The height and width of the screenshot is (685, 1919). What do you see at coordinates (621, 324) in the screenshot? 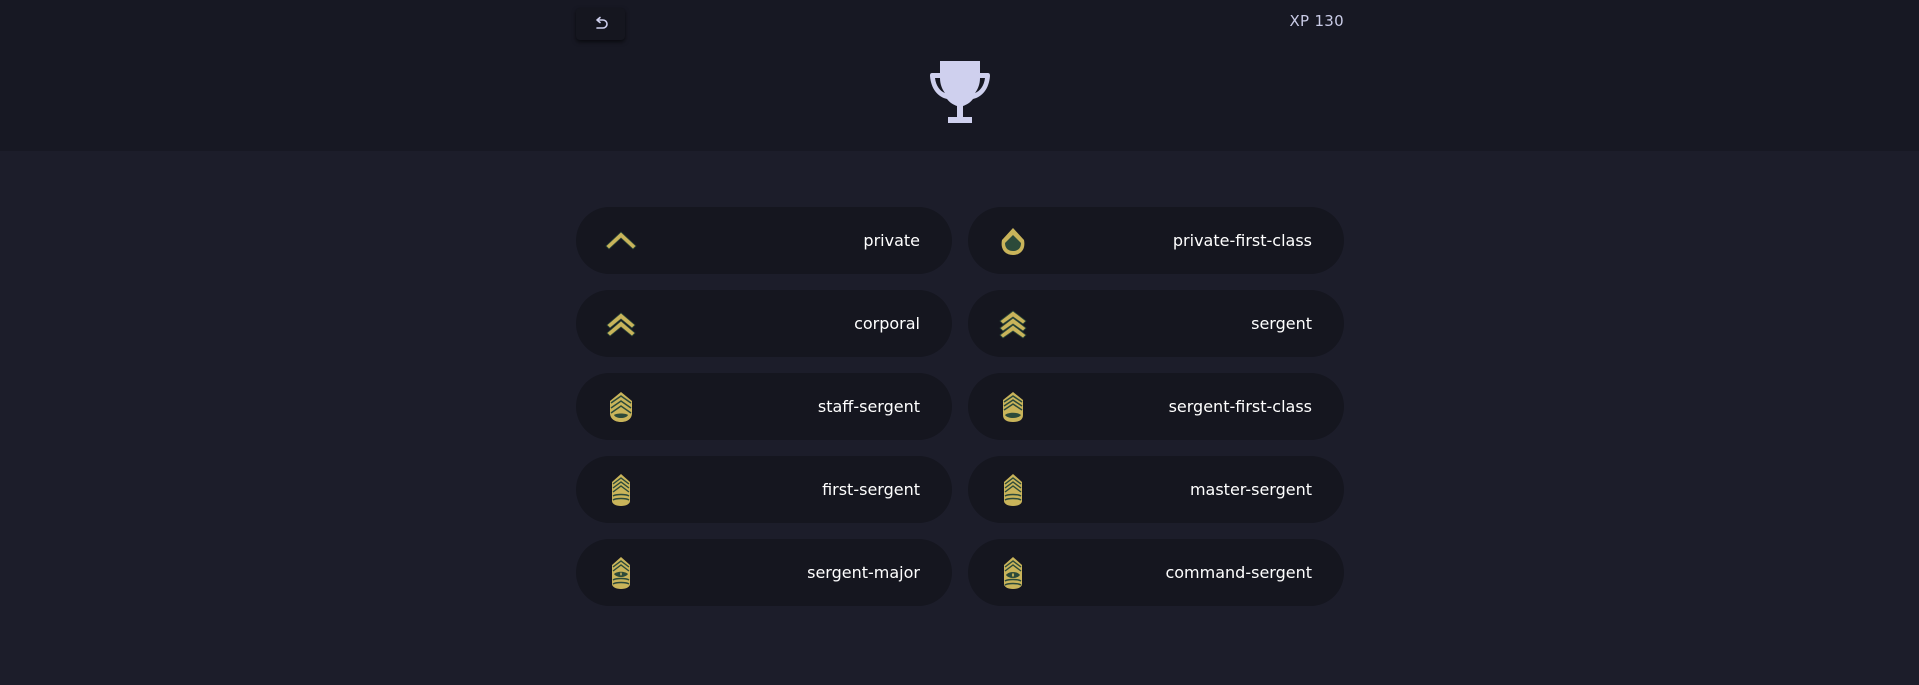
I see `corporal-insignia-icon` at bounding box center [621, 324].